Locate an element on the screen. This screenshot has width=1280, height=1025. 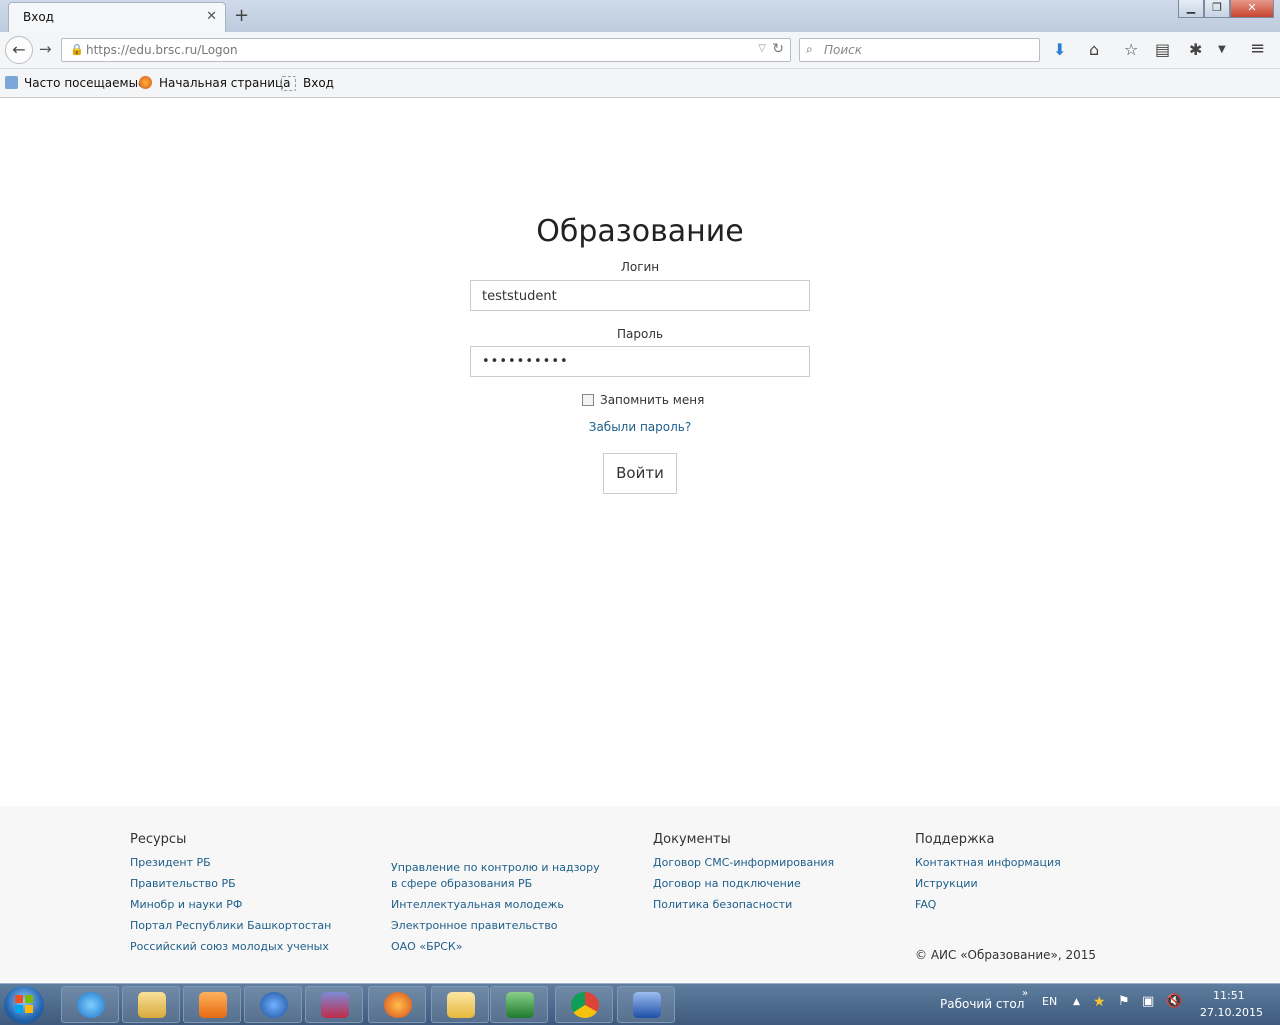
action-center-icon: ⚑ is located at coordinates (1124, 1001).